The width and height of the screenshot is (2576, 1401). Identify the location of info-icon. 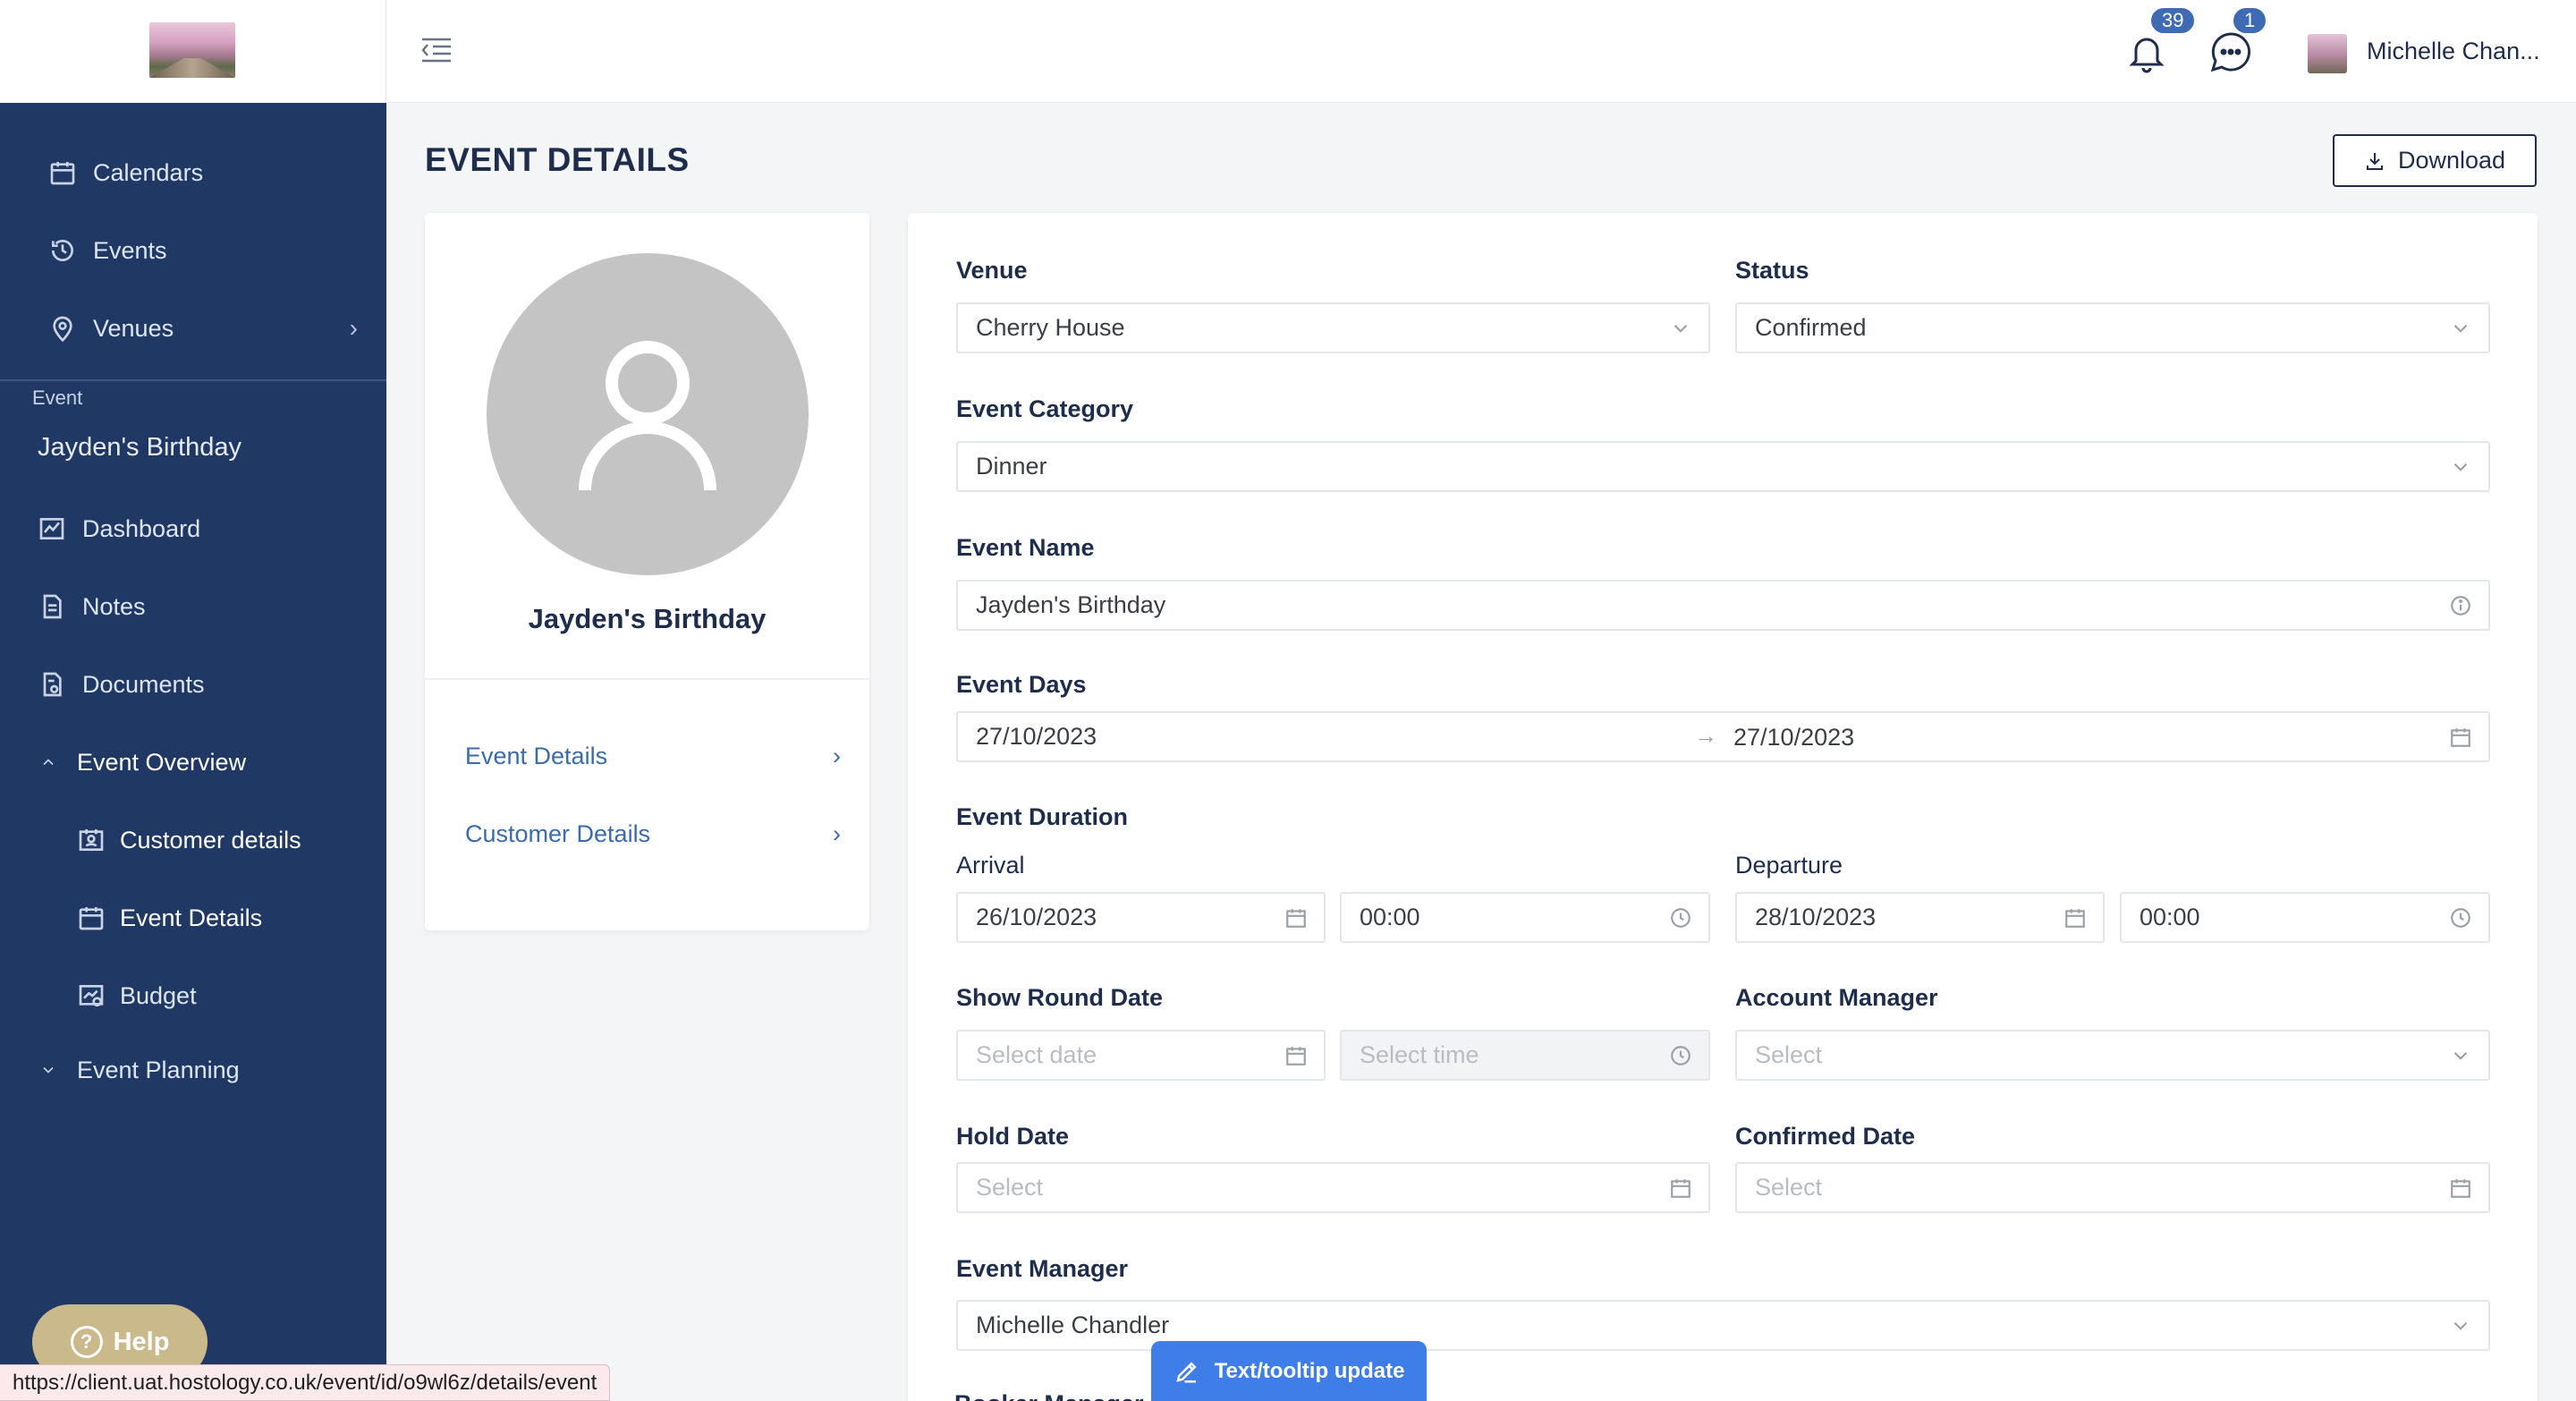
(2460, 605).